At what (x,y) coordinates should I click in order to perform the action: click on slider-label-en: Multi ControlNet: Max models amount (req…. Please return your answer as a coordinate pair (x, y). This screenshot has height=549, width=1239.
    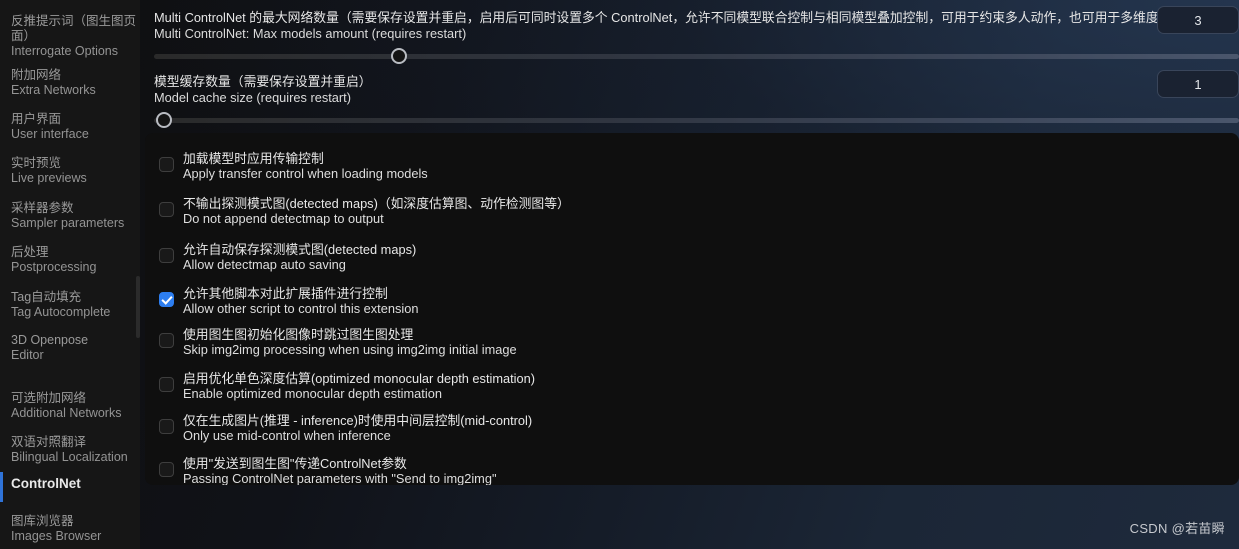
    Looking at the image, I should click on (310, 33).